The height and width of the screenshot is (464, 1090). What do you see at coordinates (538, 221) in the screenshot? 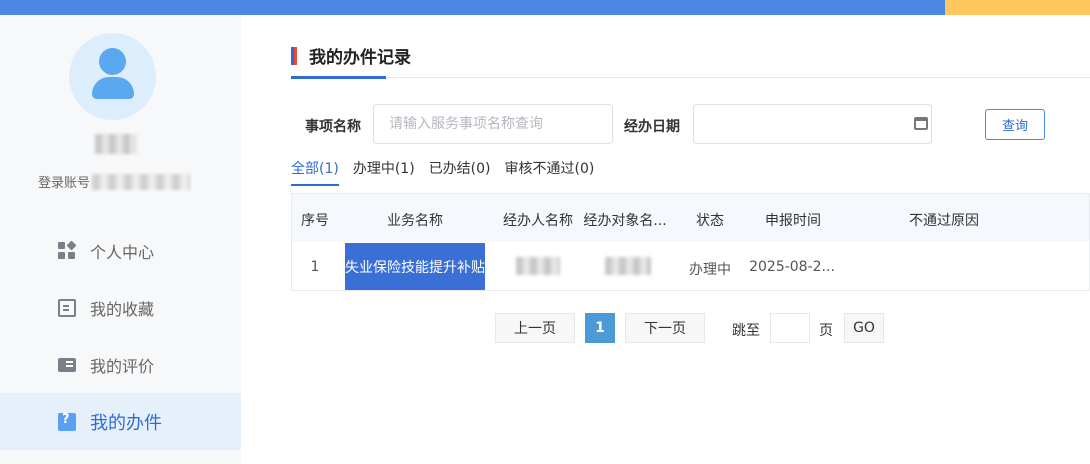
I see `header-handler-name: 经办人名称` at bounding box center [538, 221].